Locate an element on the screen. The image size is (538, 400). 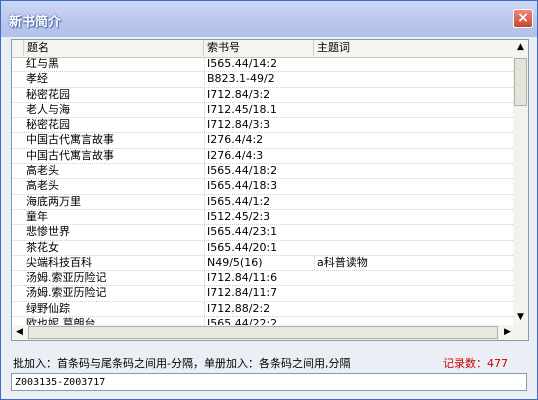
scroll-down-button: ▼ is located at coordinates (520, 317).